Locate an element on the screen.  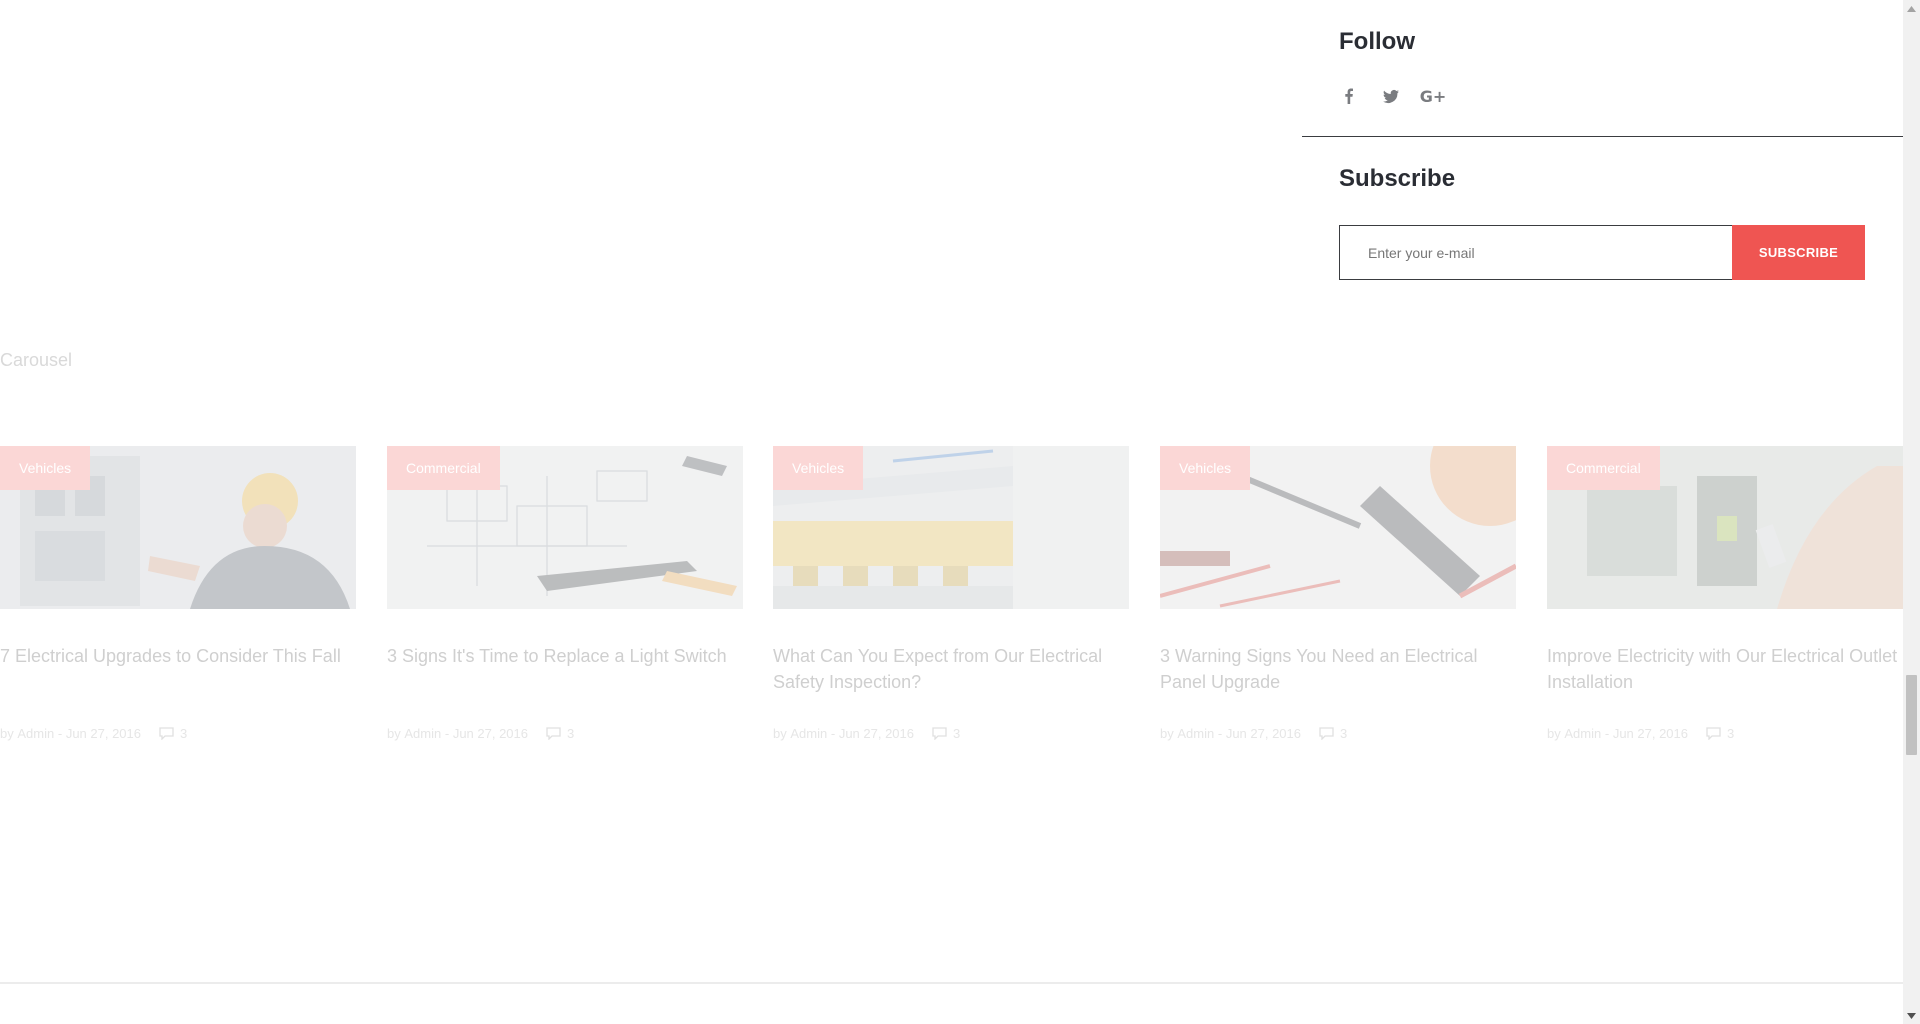
subscribe-form: SUBSCRIBE is located at coordinates (1602, 252).